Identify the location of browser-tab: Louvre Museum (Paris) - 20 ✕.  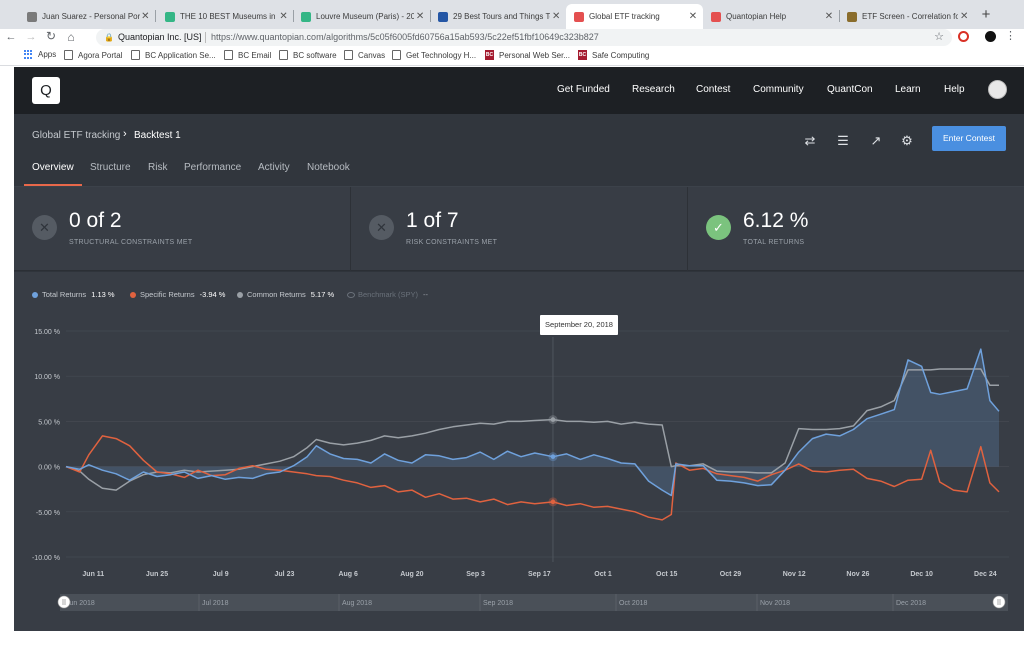
(361, 16).